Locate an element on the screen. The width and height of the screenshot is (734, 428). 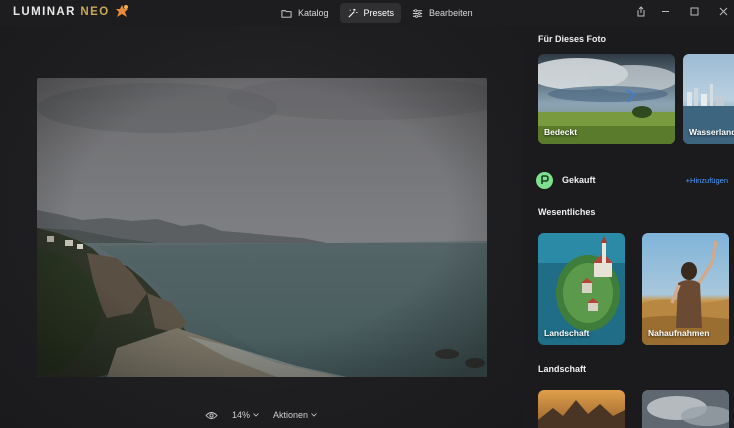
zoom-dropdown: 14% is located at coordinates (245, 415).